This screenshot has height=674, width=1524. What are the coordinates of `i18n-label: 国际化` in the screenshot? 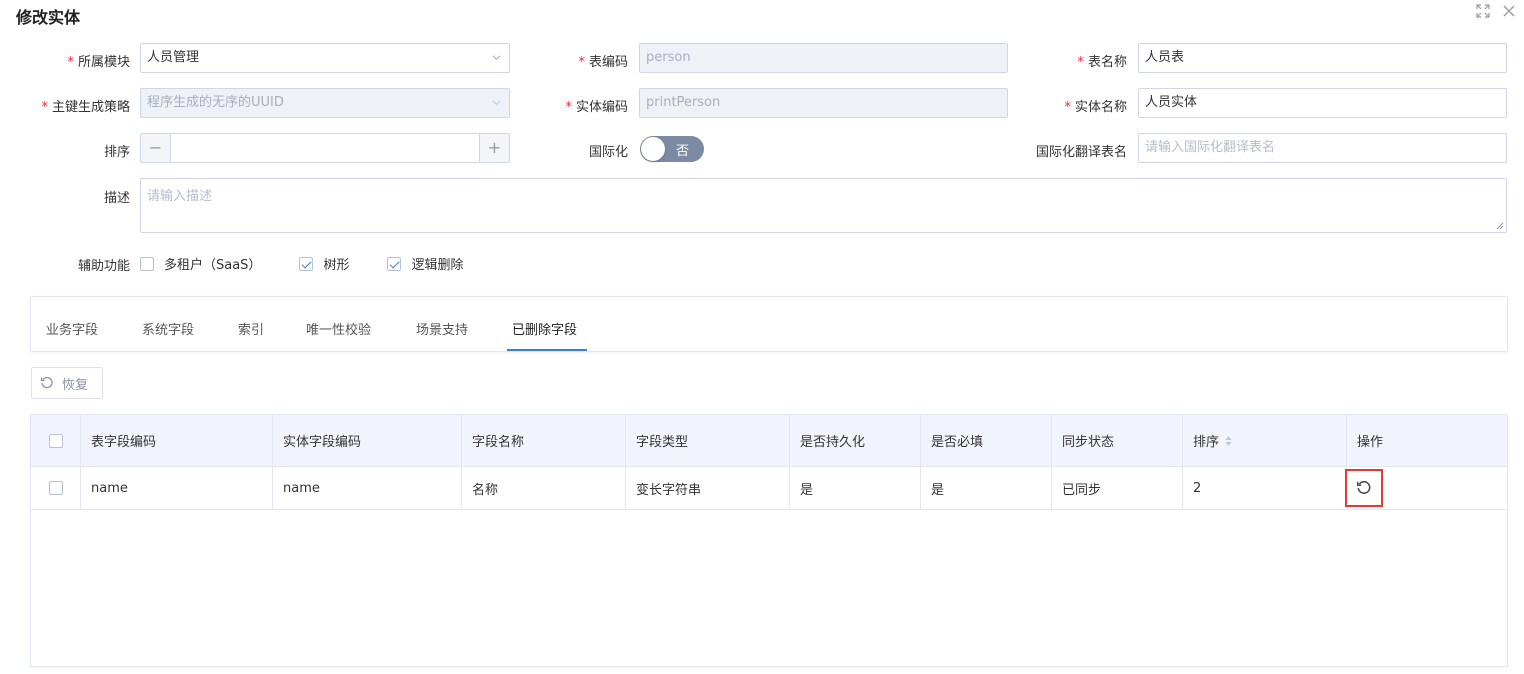 It's located at (608, 152).